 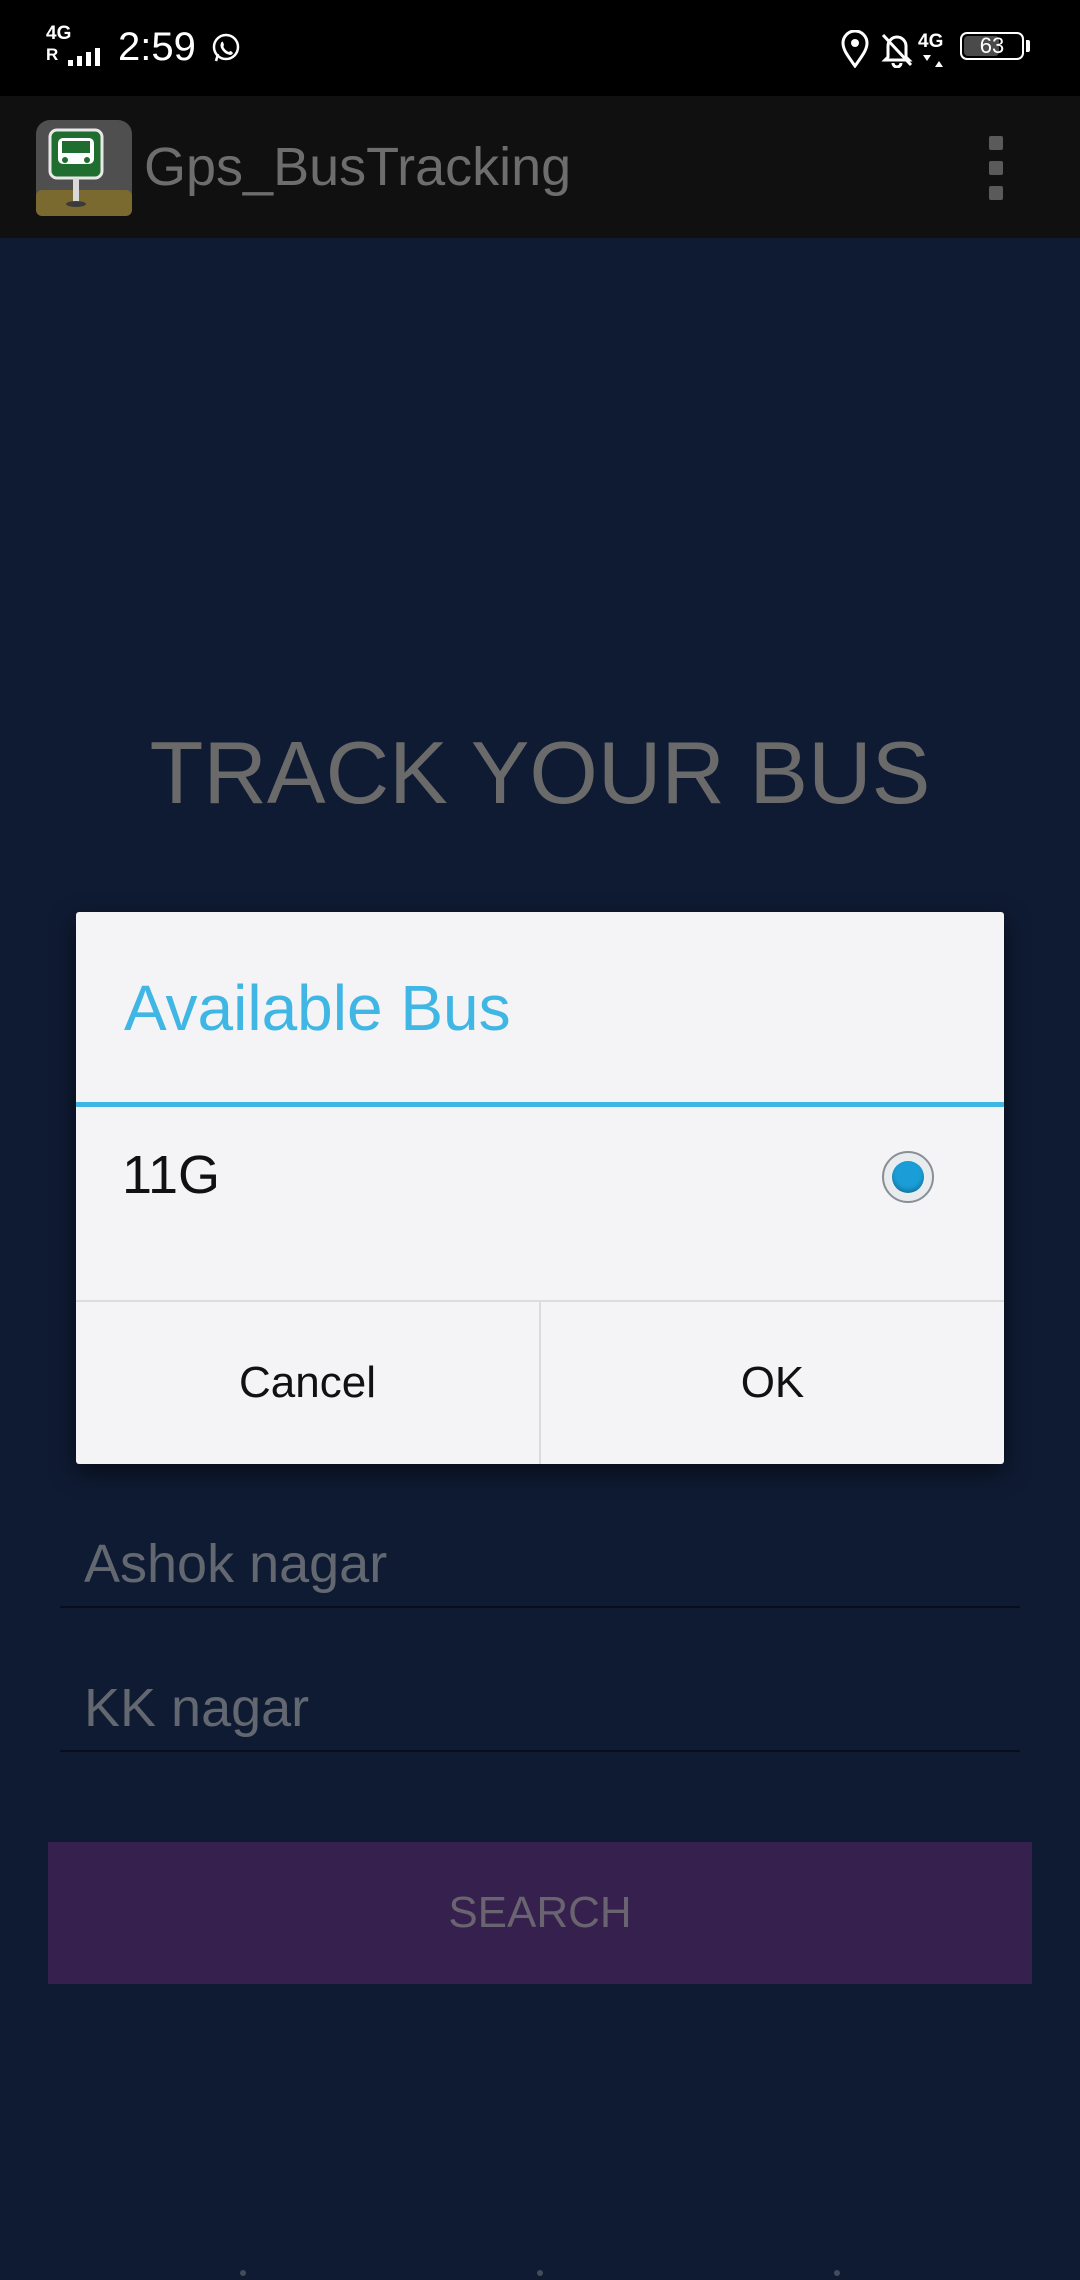 What do you see at coordinates (236, 1564) in the screenshot?
I see `from-field-value: Ashok nagar` at bounding box center [236, 1564].